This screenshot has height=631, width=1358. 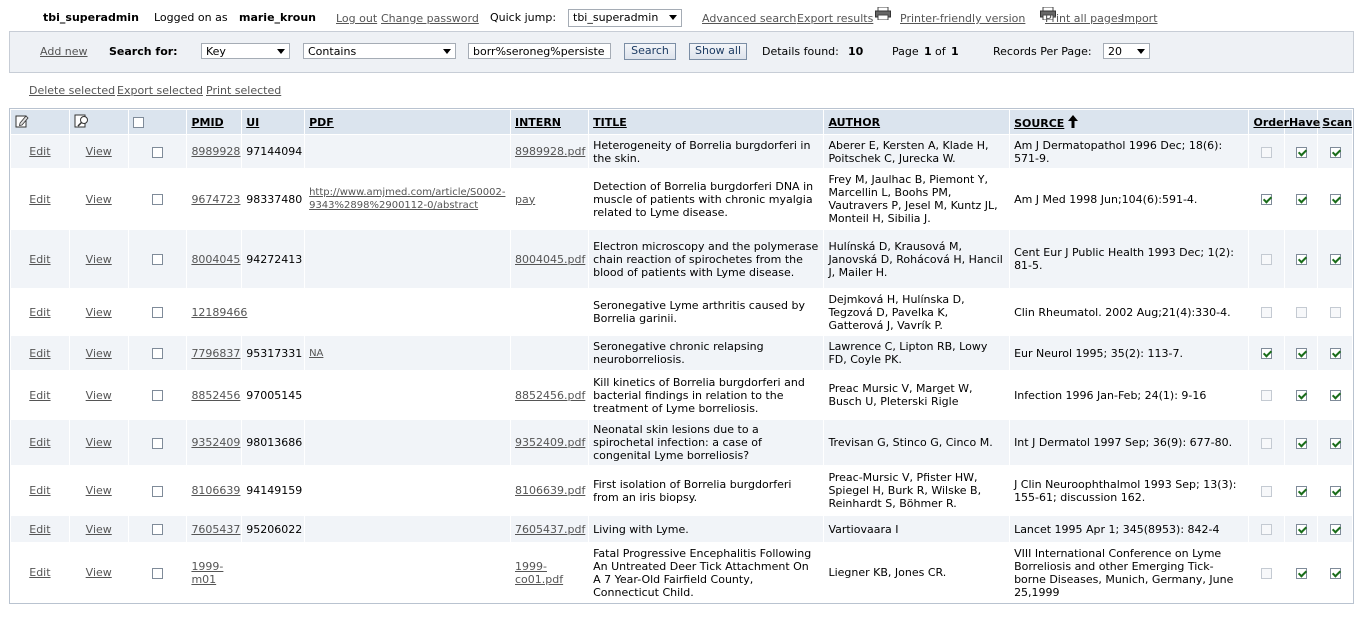 I want to click on source-column-header: SOURCE, so click(x=1129, y=122).